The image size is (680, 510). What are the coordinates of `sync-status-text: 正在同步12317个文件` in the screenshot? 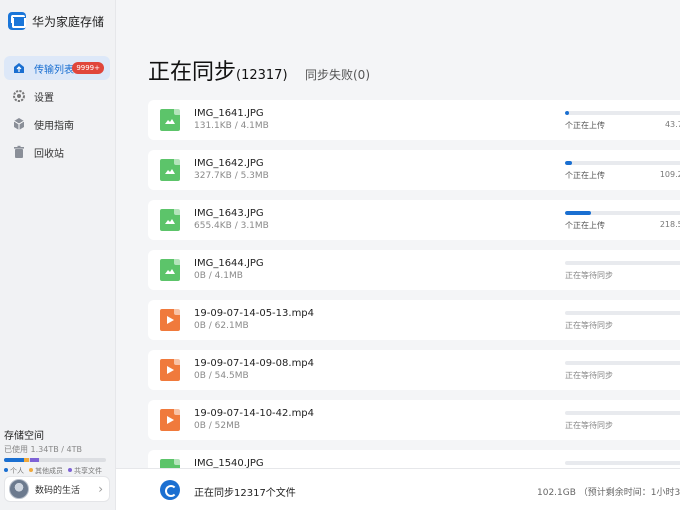 It's located at (245, 493).